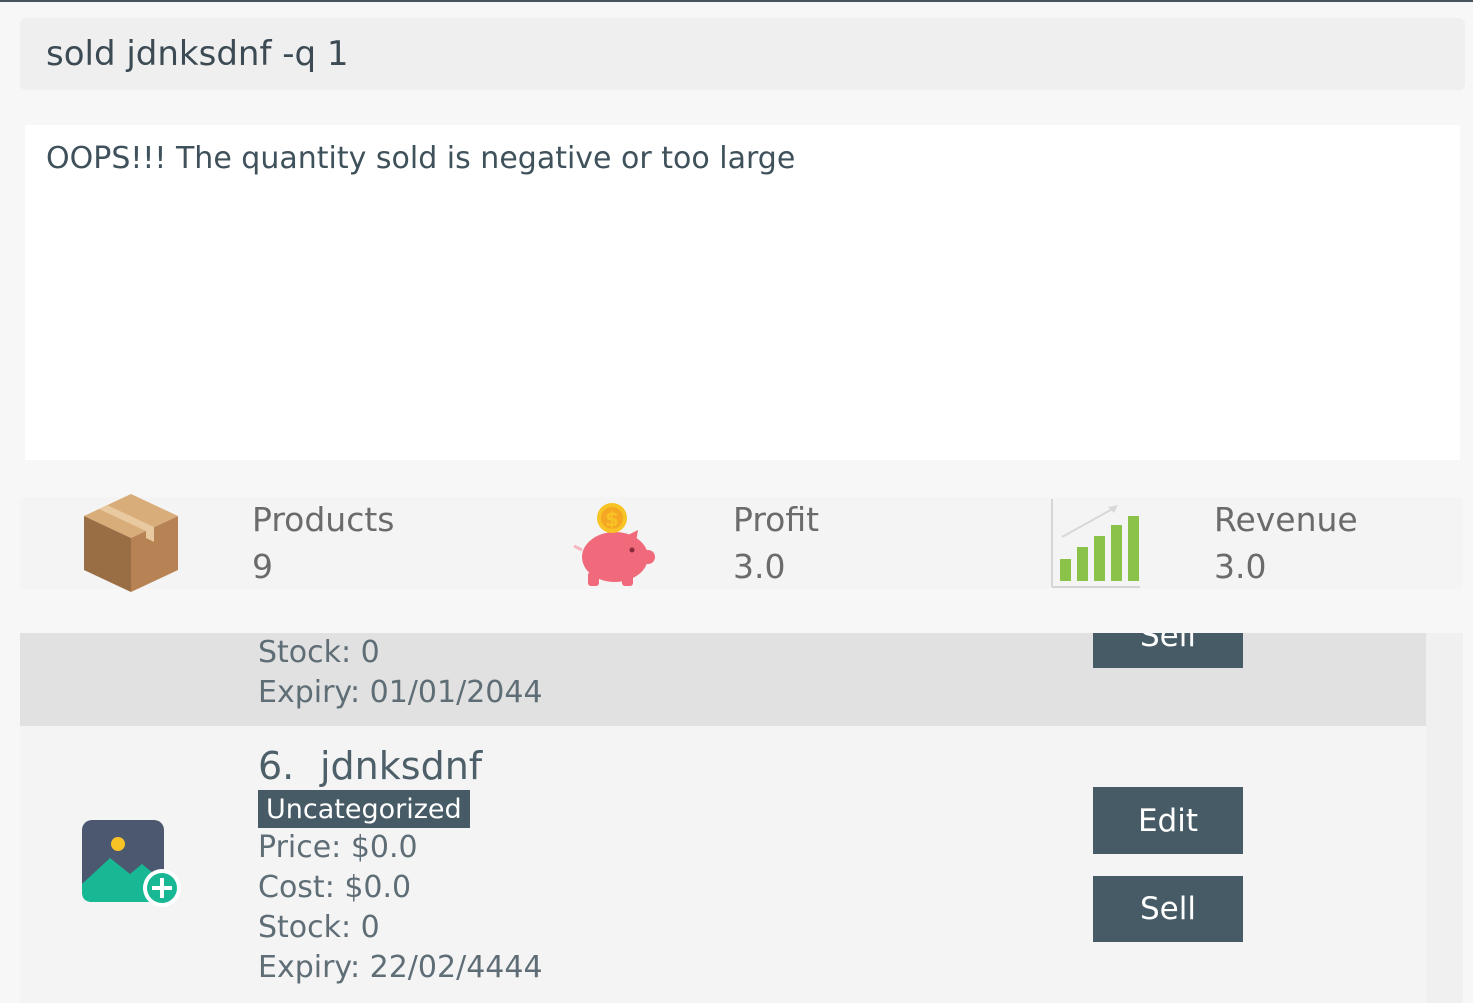 This screenshot has height=1003, width=1473. I want to click on window-top-border, so click(736, 1).